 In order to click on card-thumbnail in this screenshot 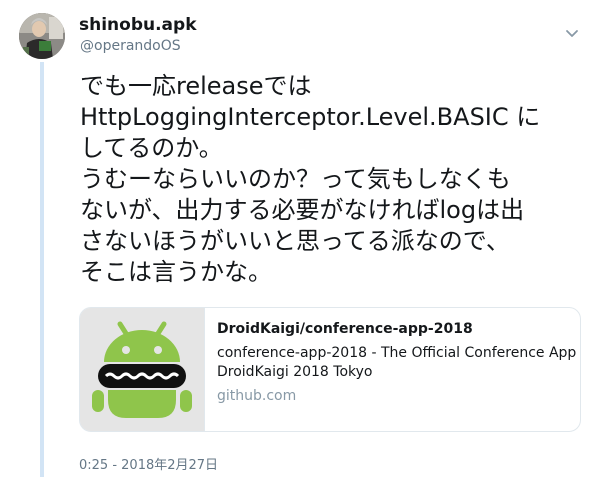, I will do `click(142, 369)`.